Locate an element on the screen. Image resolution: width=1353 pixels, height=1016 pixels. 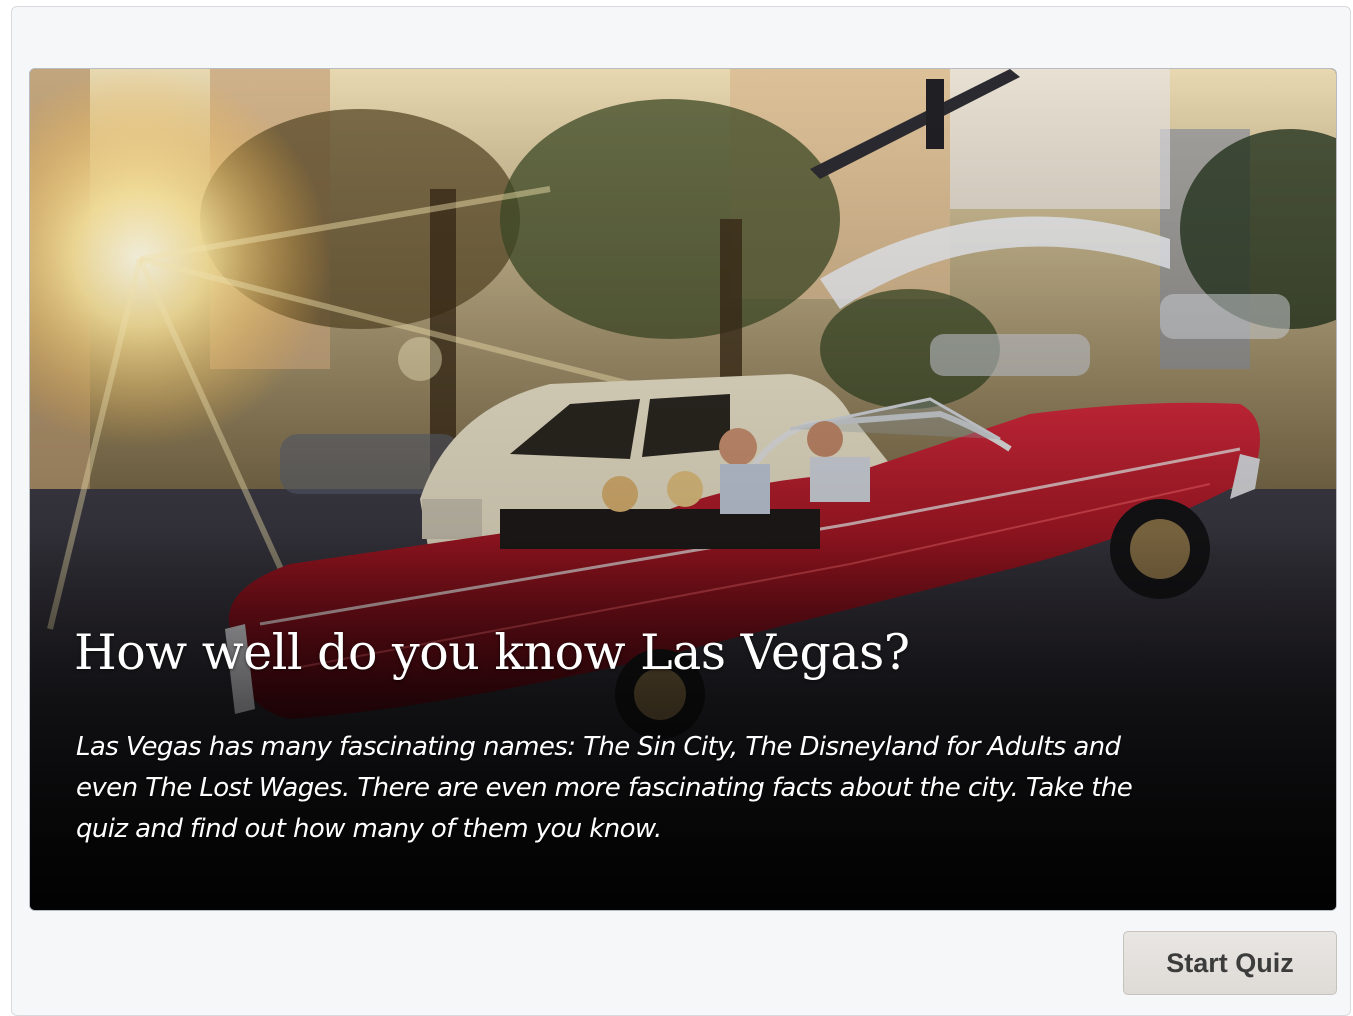
start-quiz-button: Start Quiz is located at coordinates (1230, 963).